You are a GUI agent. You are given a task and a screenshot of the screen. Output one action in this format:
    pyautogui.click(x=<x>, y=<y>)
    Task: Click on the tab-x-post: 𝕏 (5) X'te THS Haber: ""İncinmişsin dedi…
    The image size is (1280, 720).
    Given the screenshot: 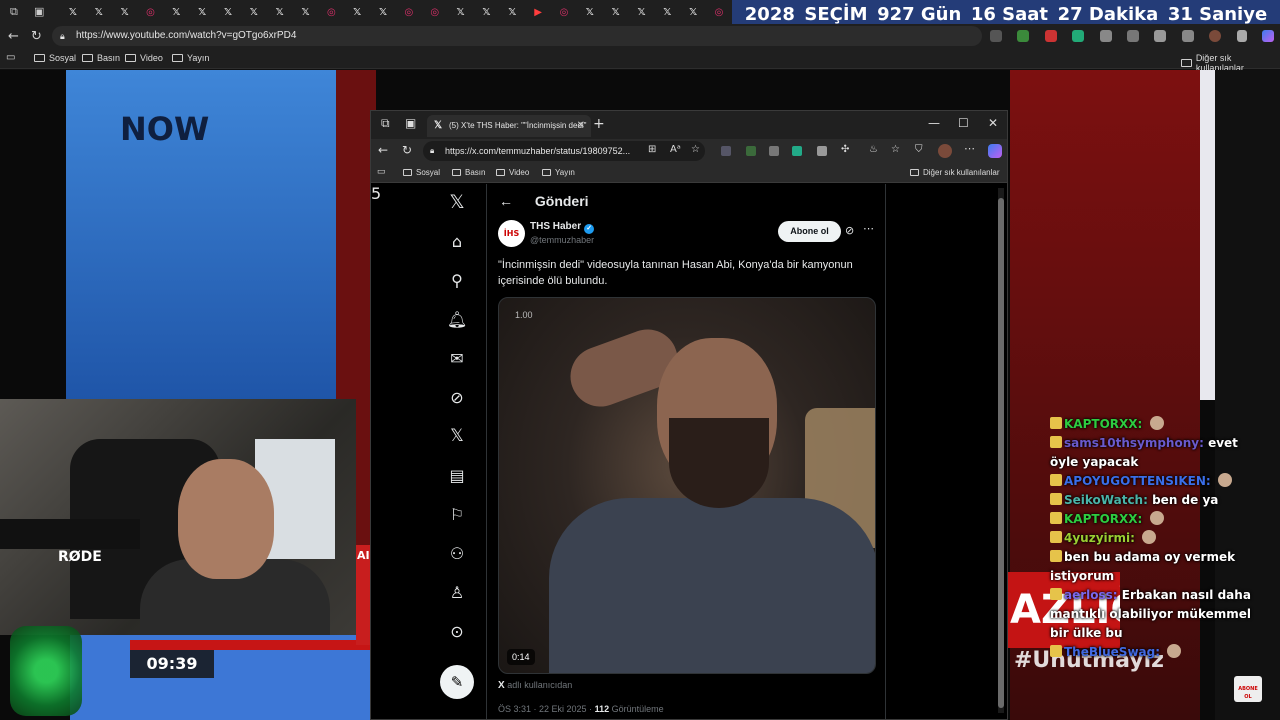 What is the action you would take?
    pyautogui.click(x=509, y=126)
    